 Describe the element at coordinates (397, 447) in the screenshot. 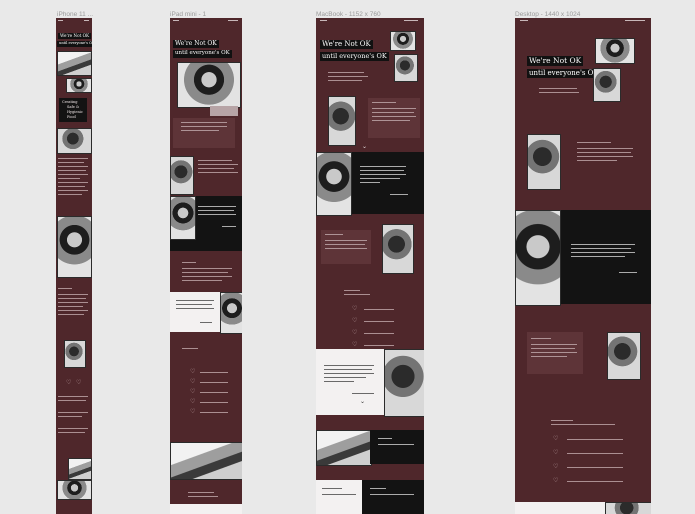

I see `footer-black` at that location.